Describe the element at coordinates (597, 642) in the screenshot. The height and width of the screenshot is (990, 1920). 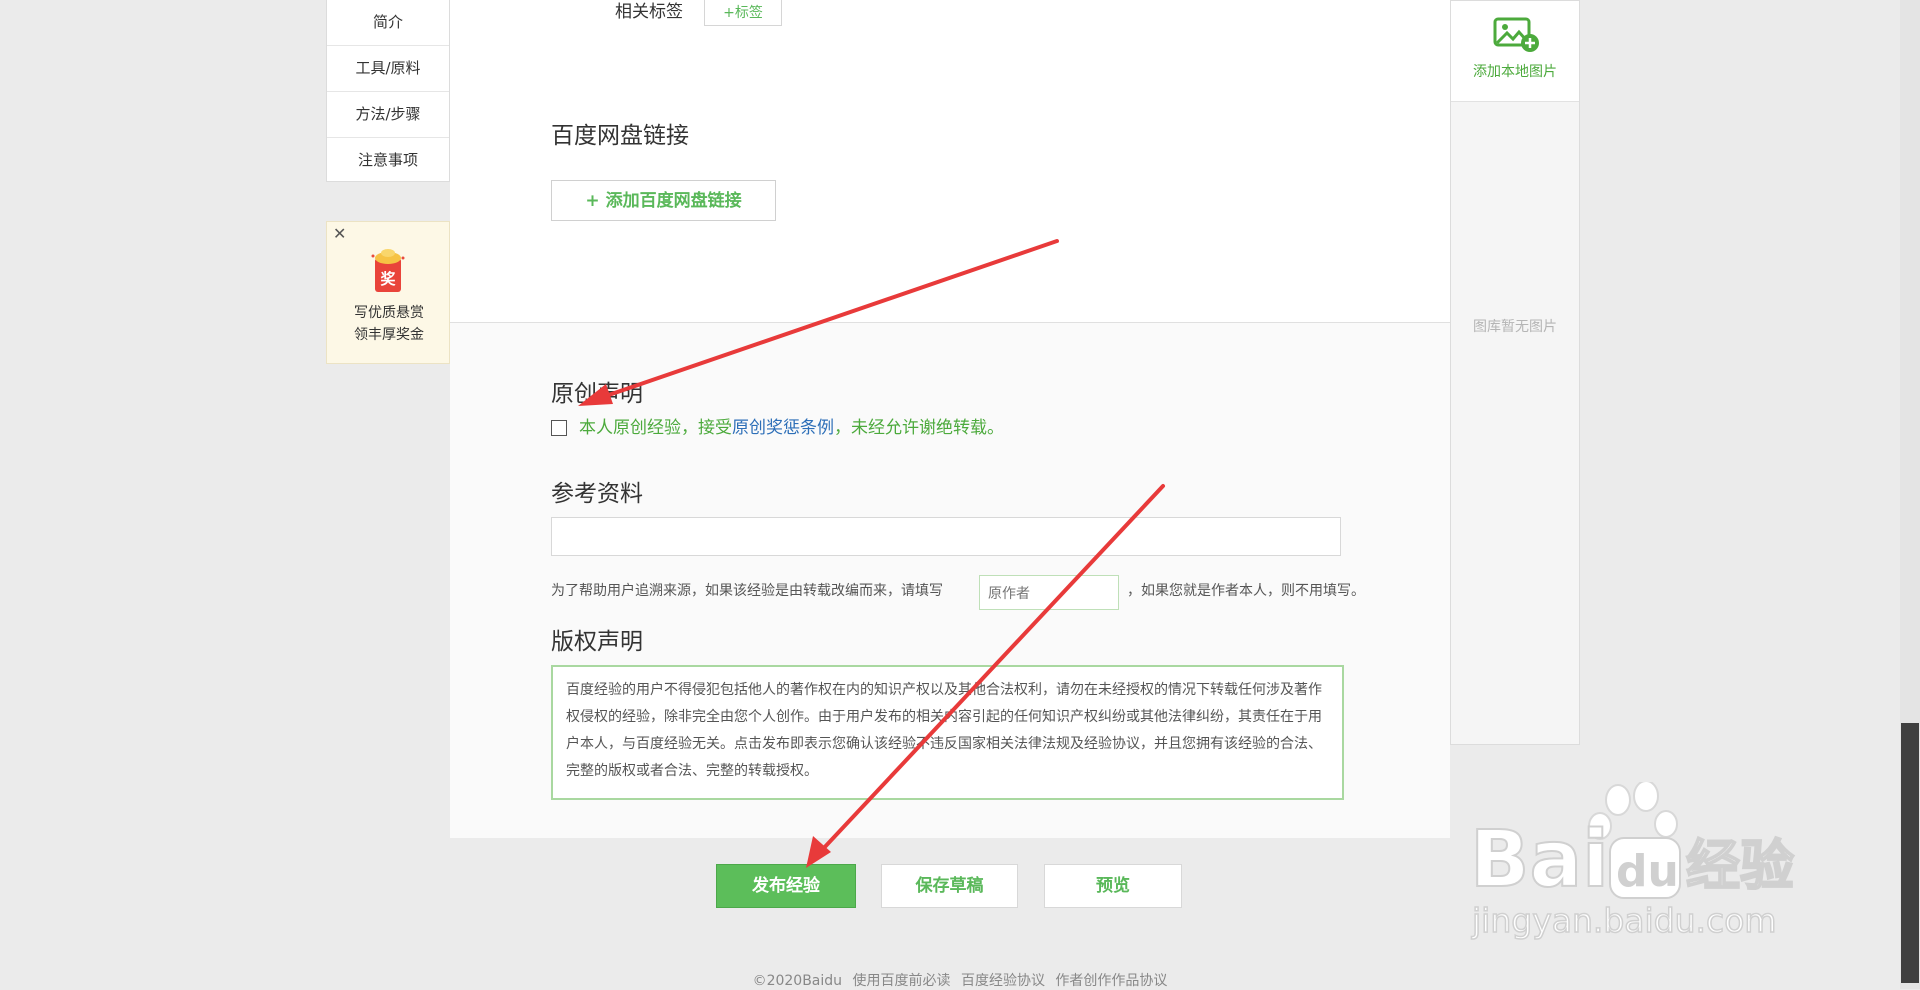
I see `copyright-title: 版权声明` at that location.